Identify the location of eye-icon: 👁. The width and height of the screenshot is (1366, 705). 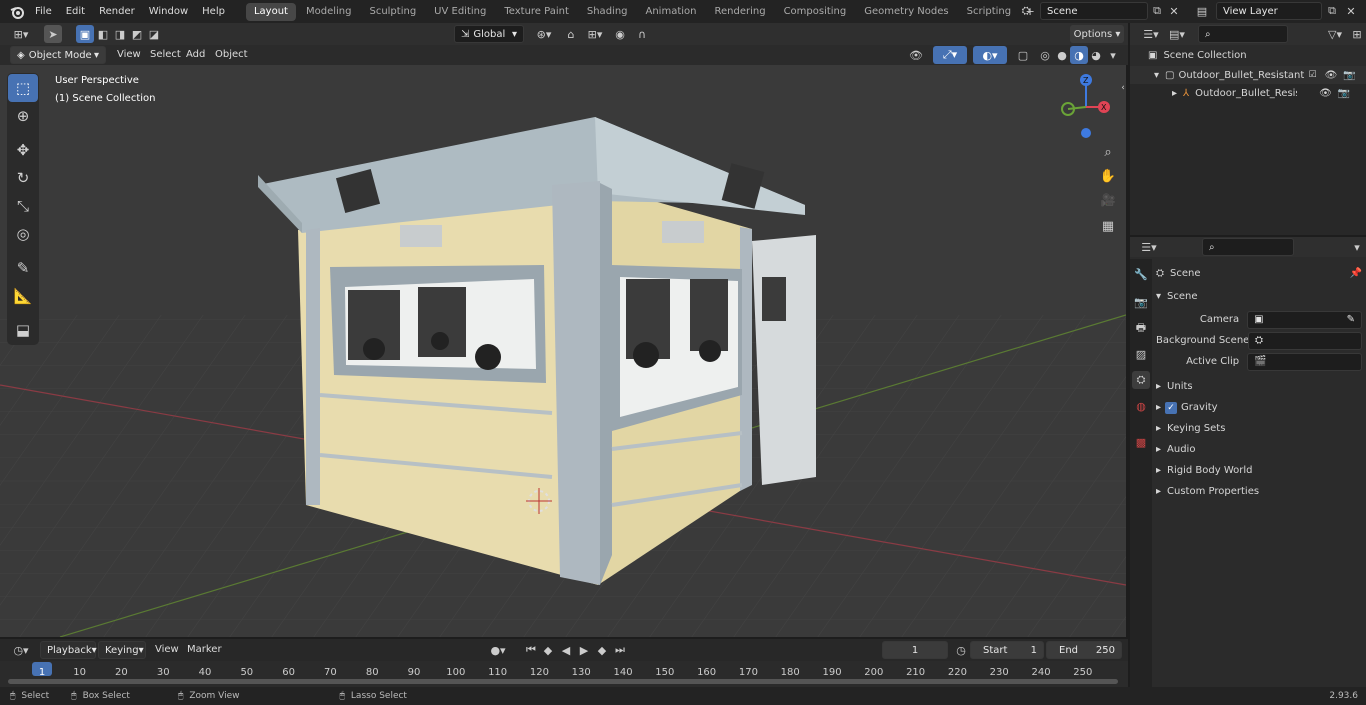
(1325, 93).